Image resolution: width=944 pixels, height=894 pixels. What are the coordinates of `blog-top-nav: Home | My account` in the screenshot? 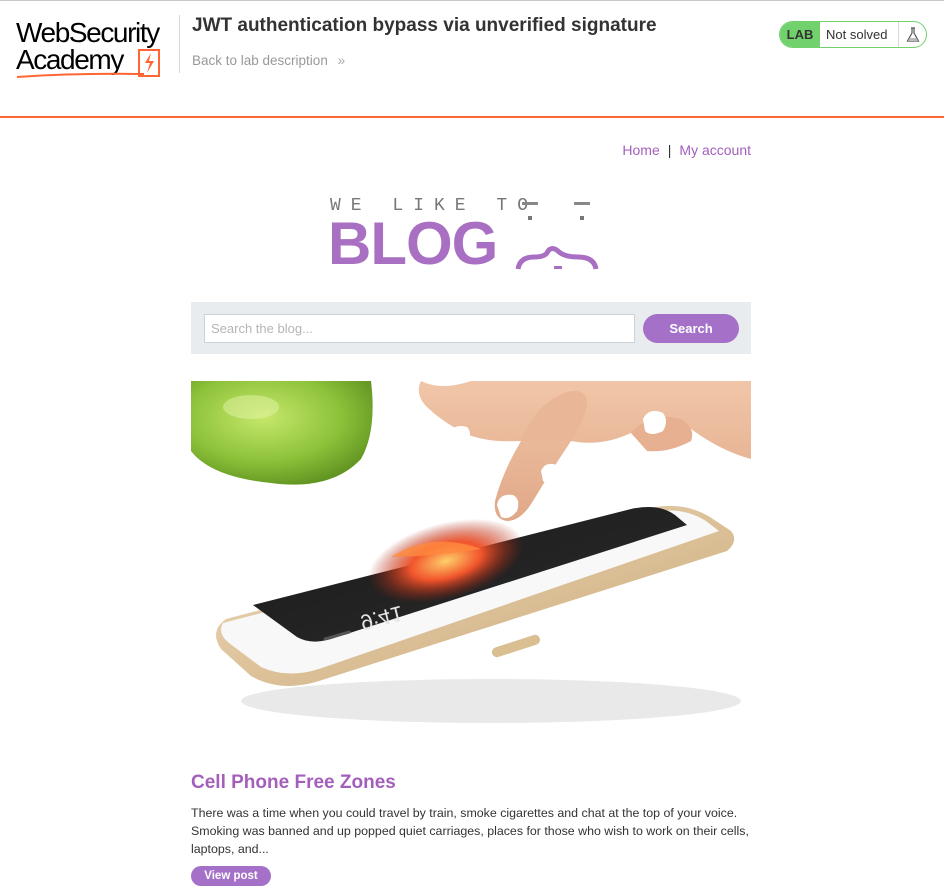 It's located at (686, 150).